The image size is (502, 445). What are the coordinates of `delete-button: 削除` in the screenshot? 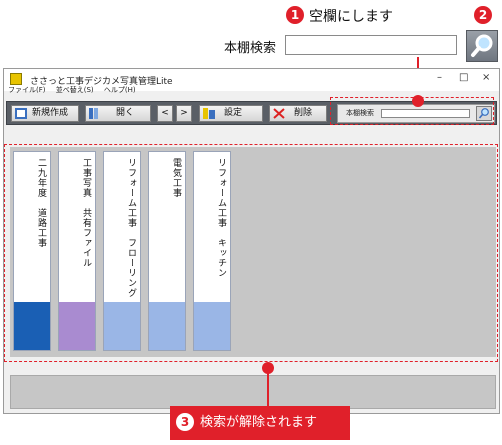 It's located at (298, 113).